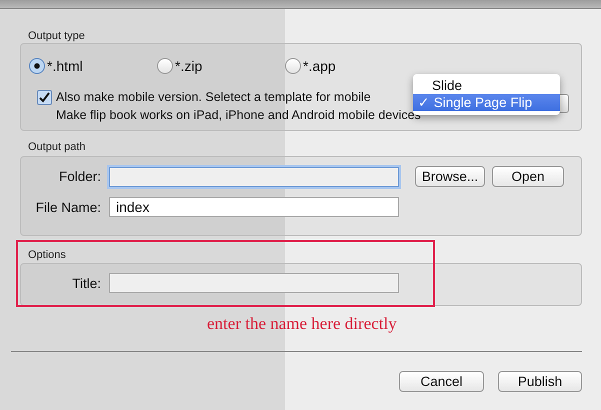 The image size is (601, 410). I want to click on menu-item: ✓ Single Page Flip, so click(486, 102).